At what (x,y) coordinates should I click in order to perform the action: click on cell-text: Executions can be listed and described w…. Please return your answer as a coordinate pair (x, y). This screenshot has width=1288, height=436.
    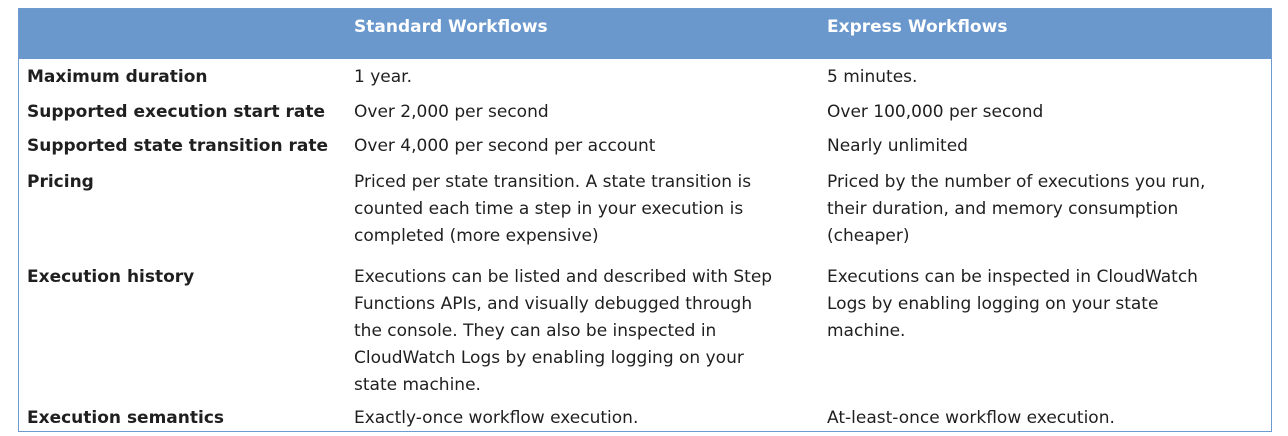
    Looking at the image, I should click on (563, 277).